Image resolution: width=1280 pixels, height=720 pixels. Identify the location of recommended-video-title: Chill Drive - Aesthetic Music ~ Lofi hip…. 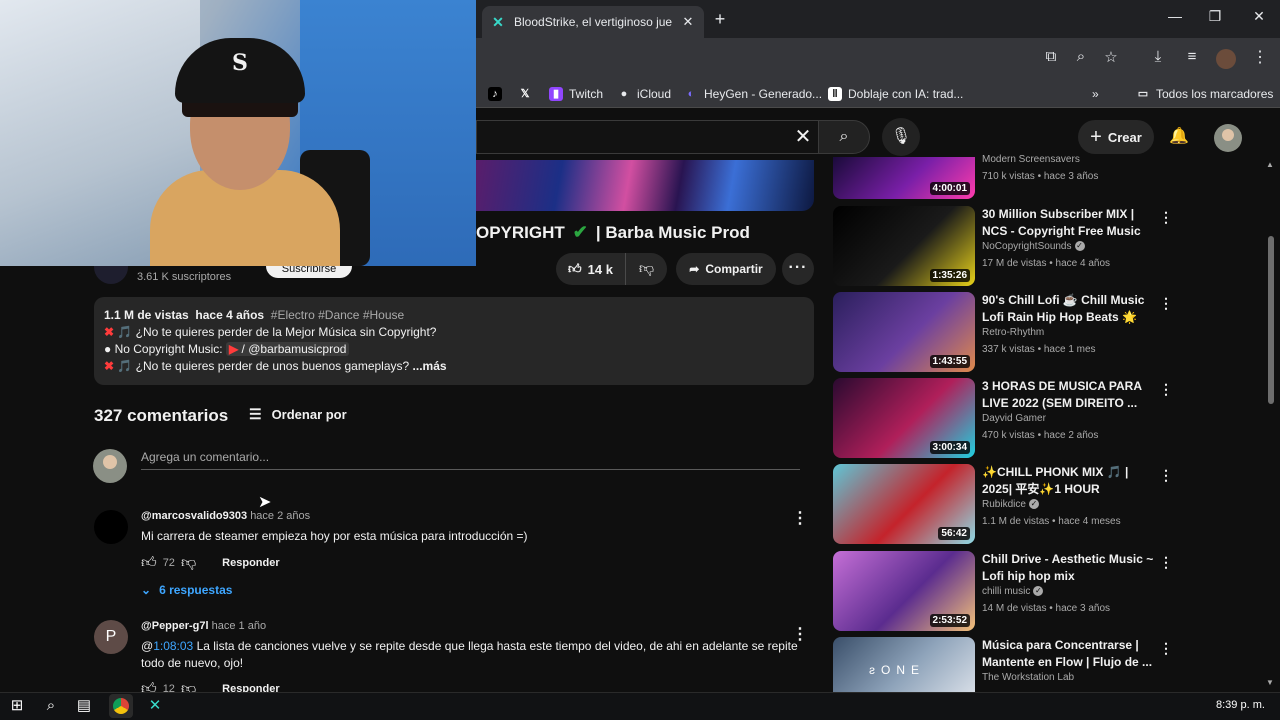
(1070, 568).